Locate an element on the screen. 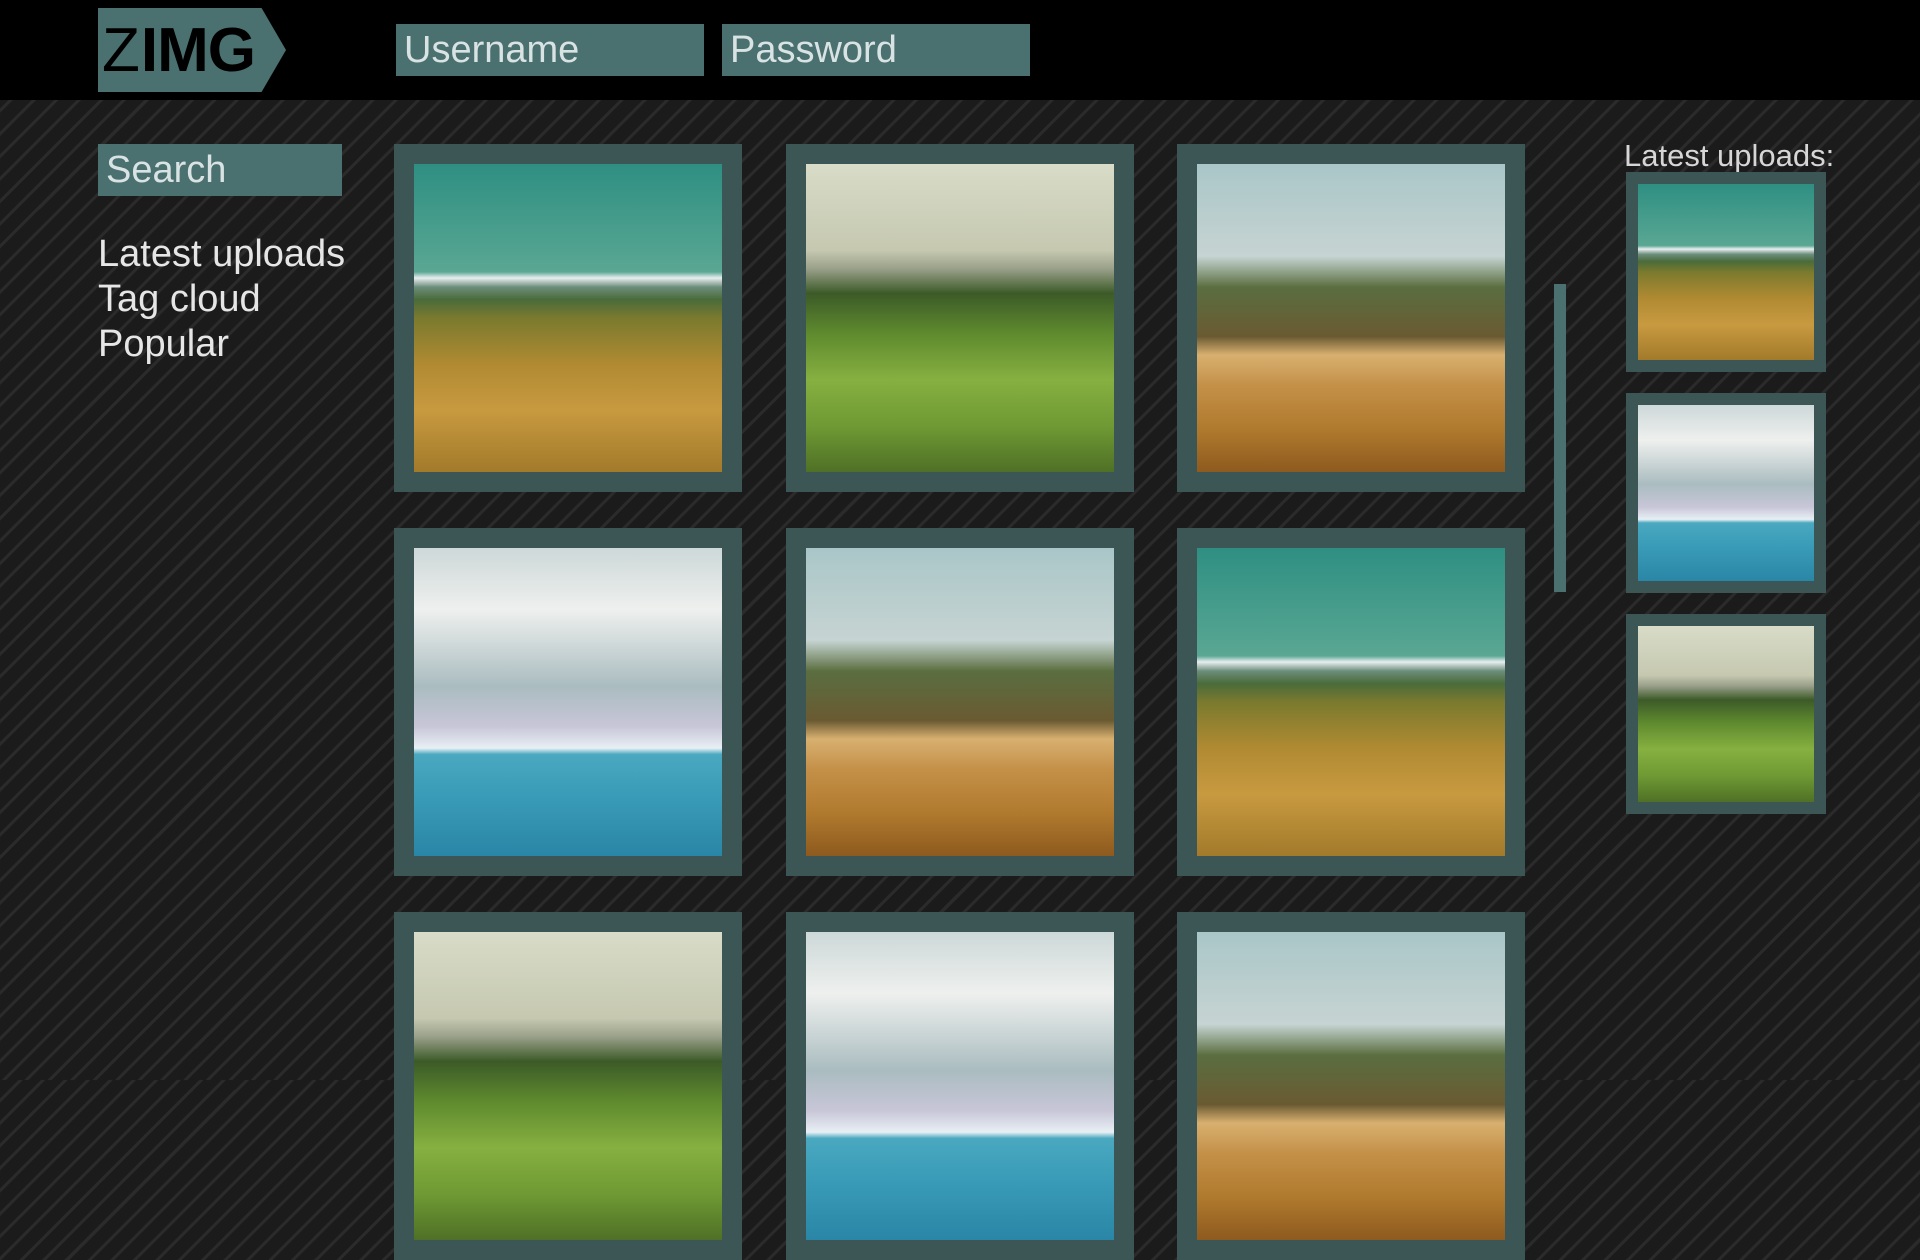  search-input is located at coordinates (220, 170).